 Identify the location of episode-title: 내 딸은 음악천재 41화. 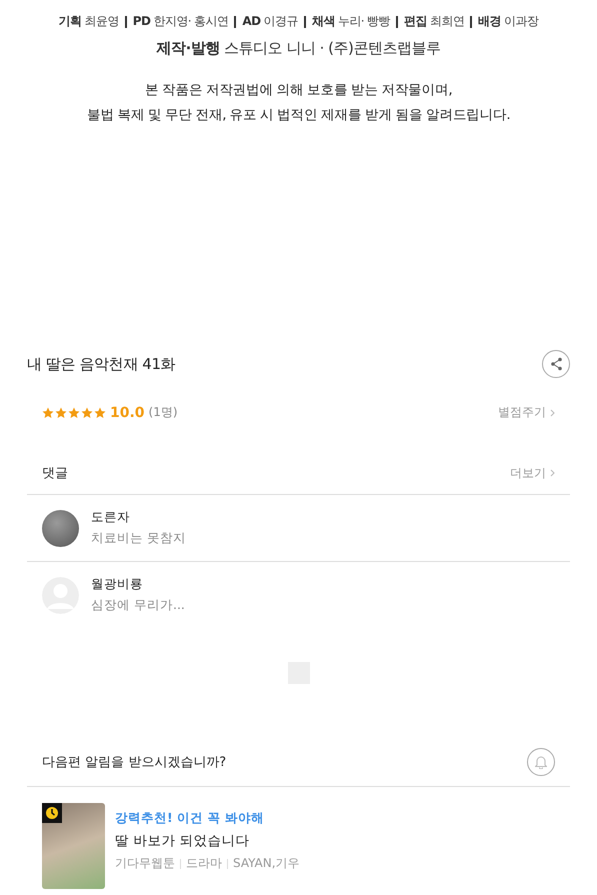
(101, 364).